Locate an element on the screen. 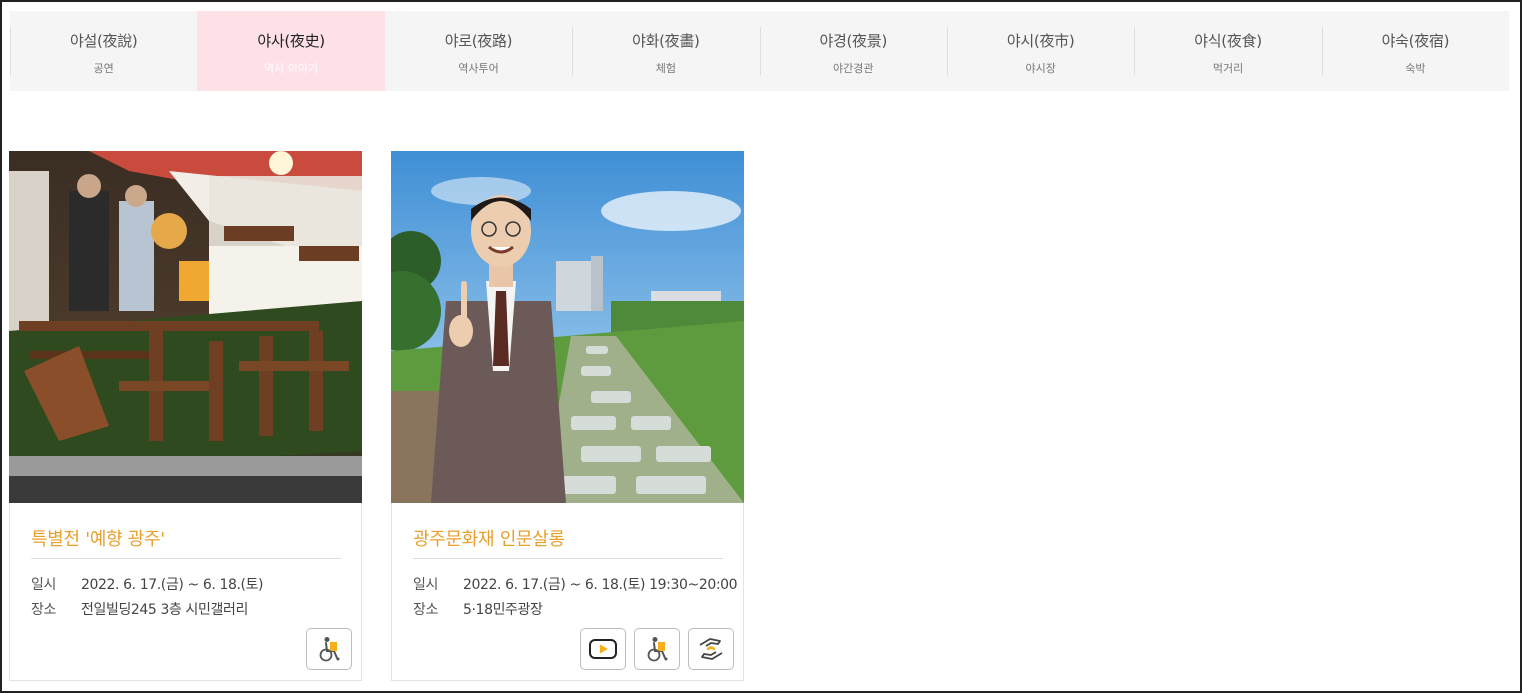 The height and width of the screenshot is (693, 1522). tab-label: 야사(夜史) is located at coordinates (291, 41).